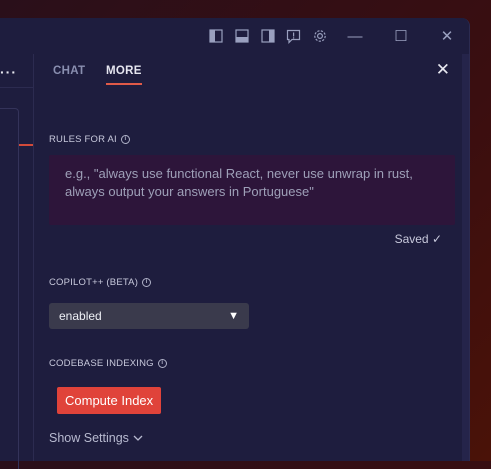 The width and height of the screenshot is (491, 469). I want to click on active-indicator, so click(26, 145).